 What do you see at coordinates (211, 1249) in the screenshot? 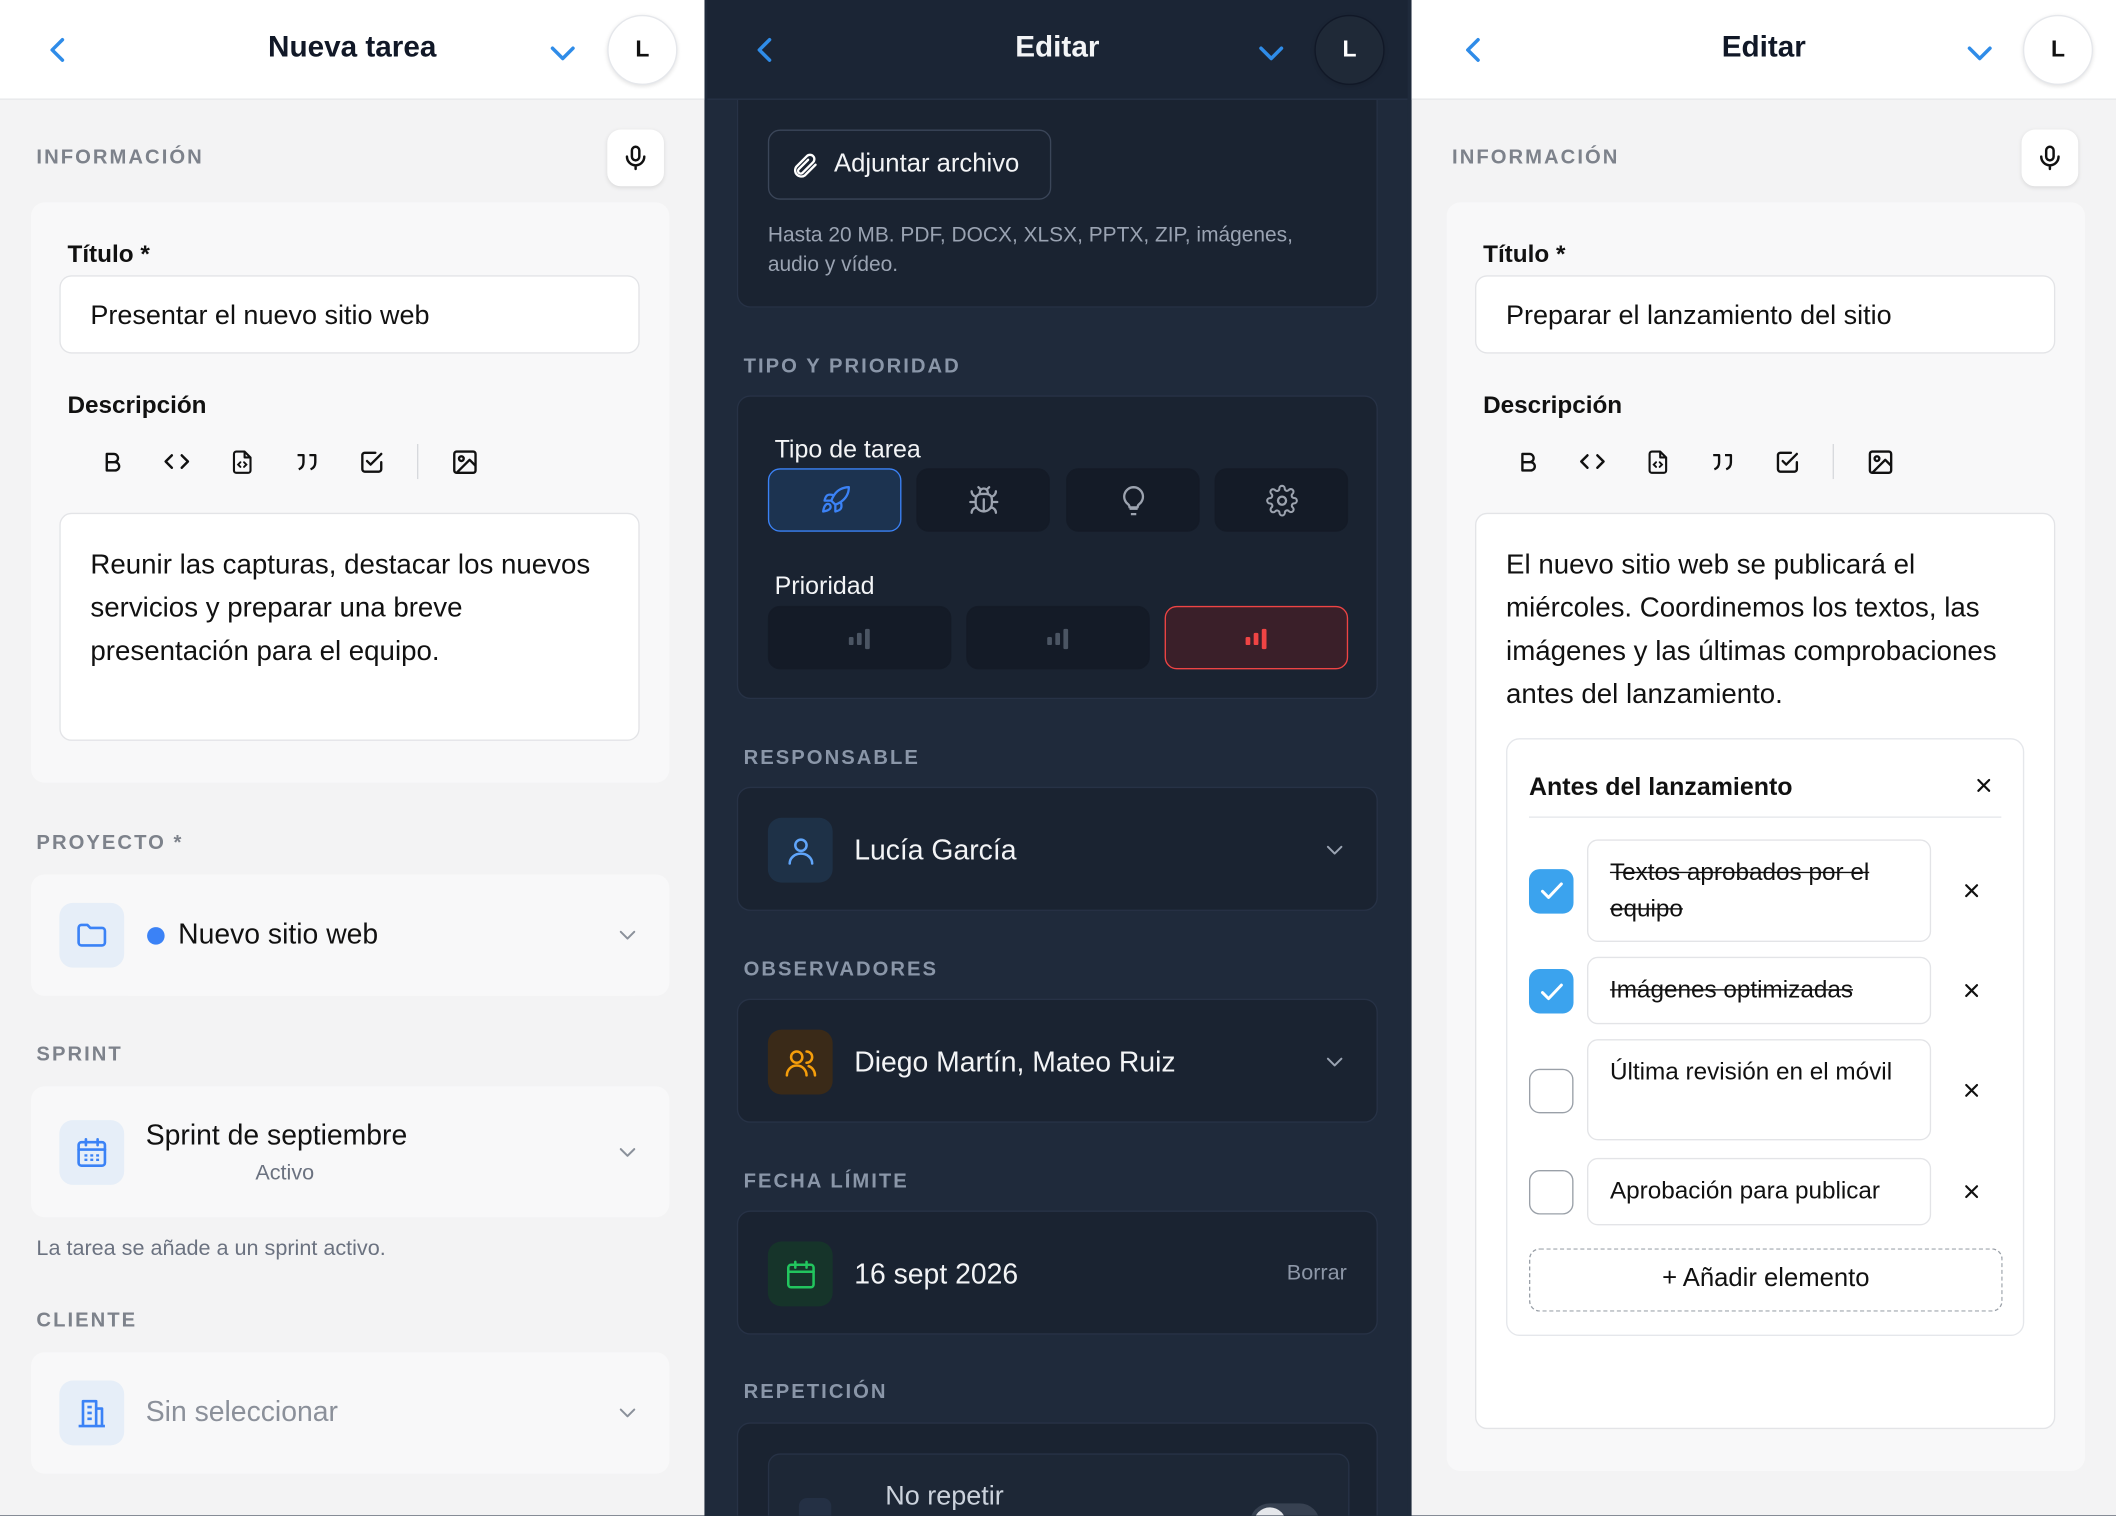
I see `sprint-hint: La tarea se añade a un sprint activo.` at bounding box center [211, 1249].